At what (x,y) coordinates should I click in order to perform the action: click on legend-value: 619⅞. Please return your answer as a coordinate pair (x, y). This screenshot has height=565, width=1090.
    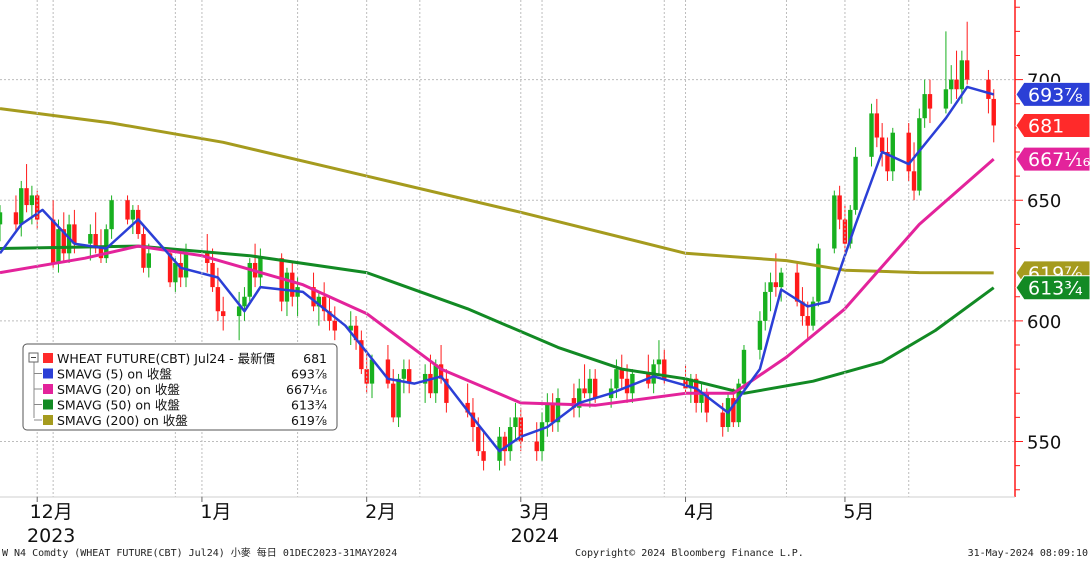
    Looking at the image, I should click on (309, 420).